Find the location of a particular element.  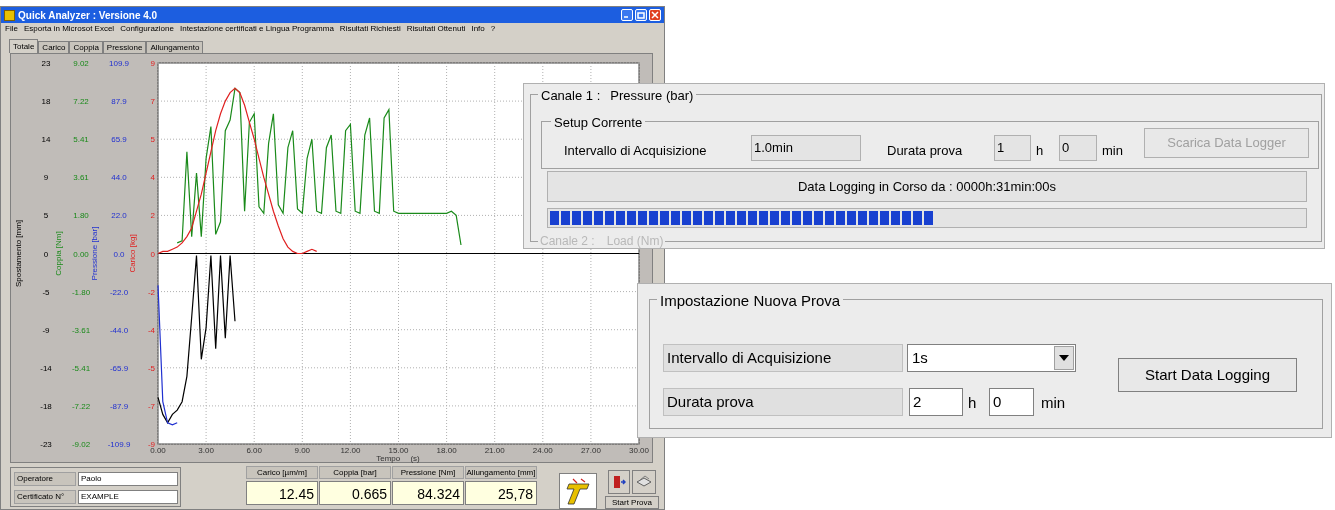

exit-button is located at coordinates (619, 482).